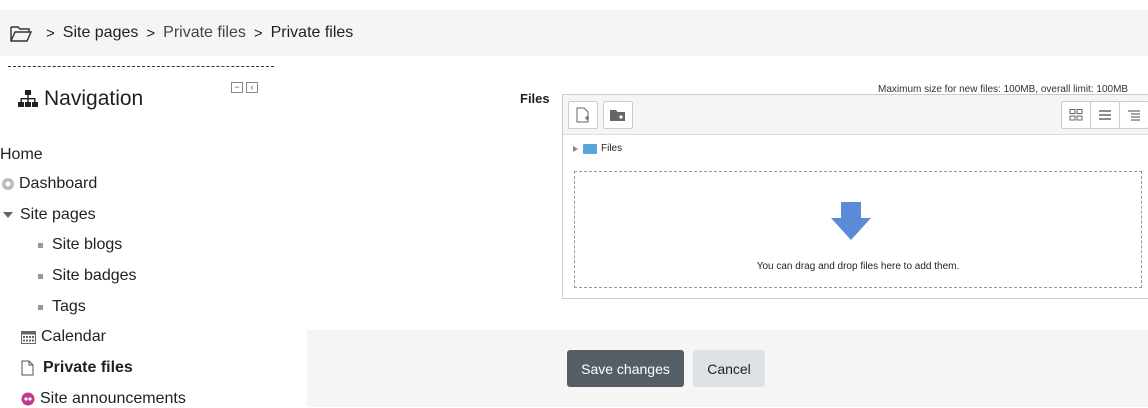  Describe the element at coordinates (237, 87) in the screenshot. I see `collapse-icon: −` at that location.